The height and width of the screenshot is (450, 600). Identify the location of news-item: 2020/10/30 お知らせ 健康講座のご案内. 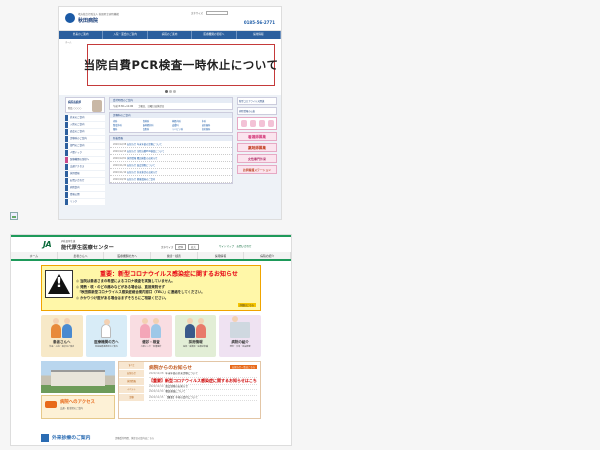
(171, 179).